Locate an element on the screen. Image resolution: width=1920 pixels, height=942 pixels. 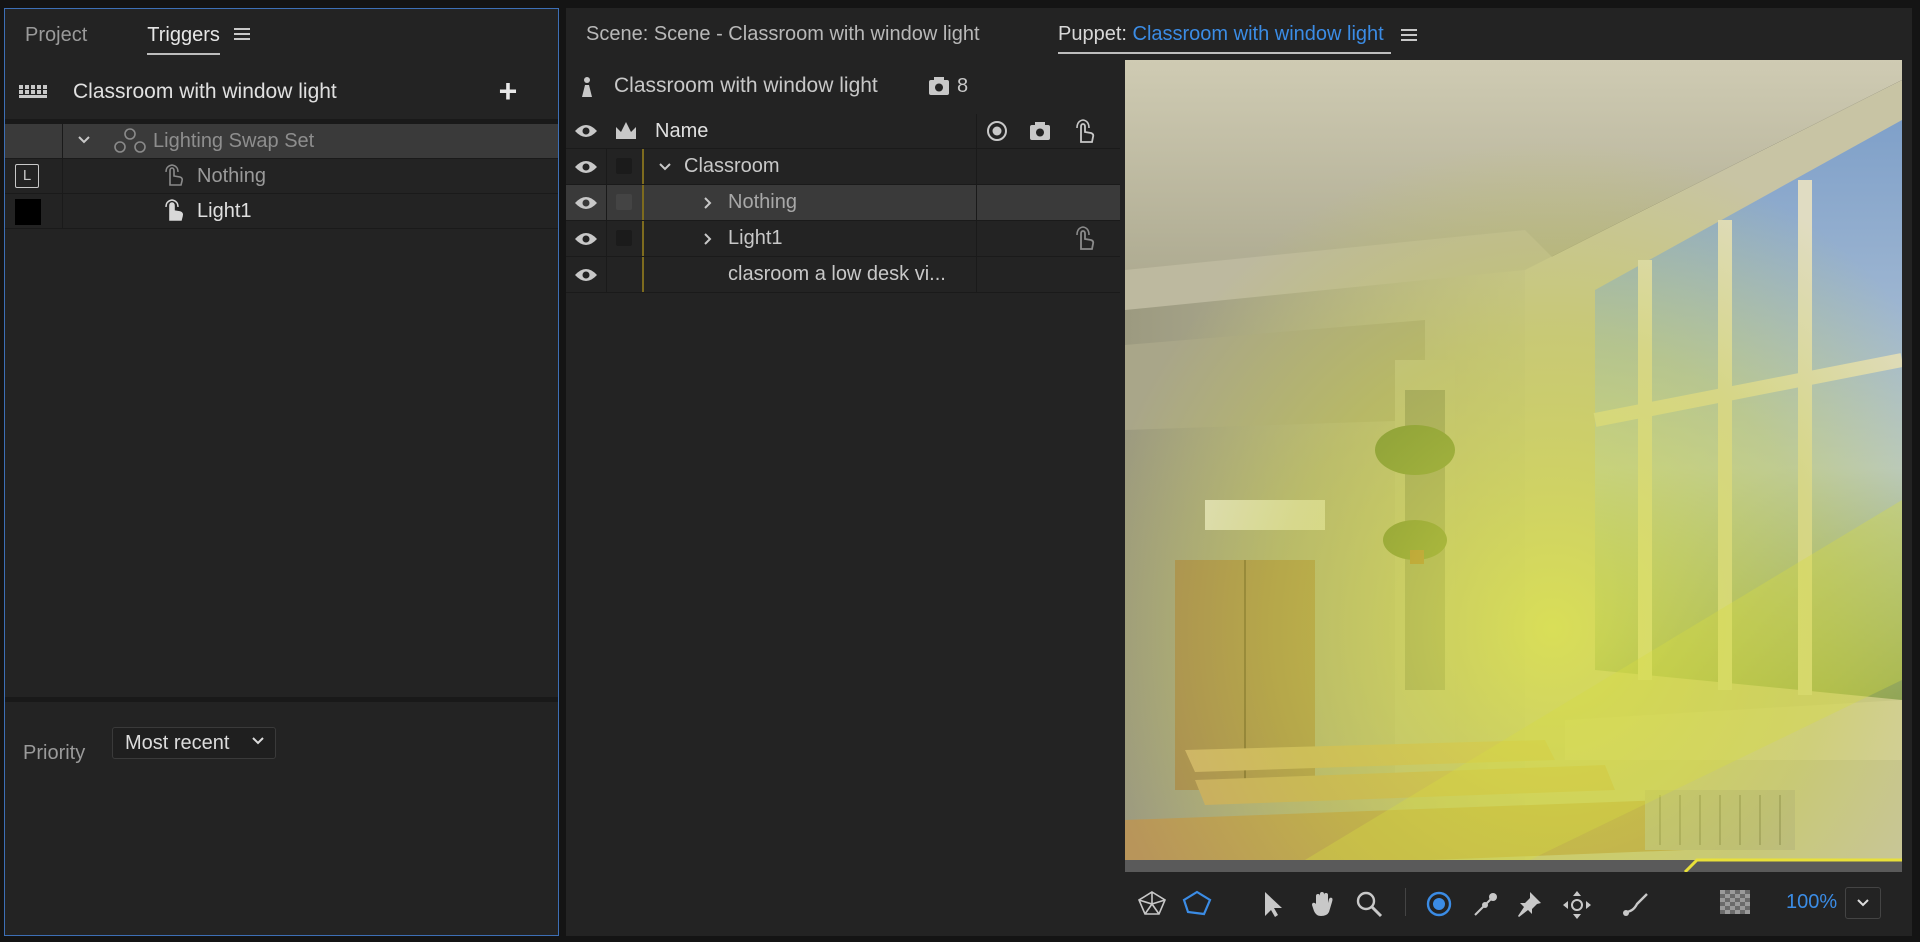
toolbar-divider is located at coordinates (1405, 902).